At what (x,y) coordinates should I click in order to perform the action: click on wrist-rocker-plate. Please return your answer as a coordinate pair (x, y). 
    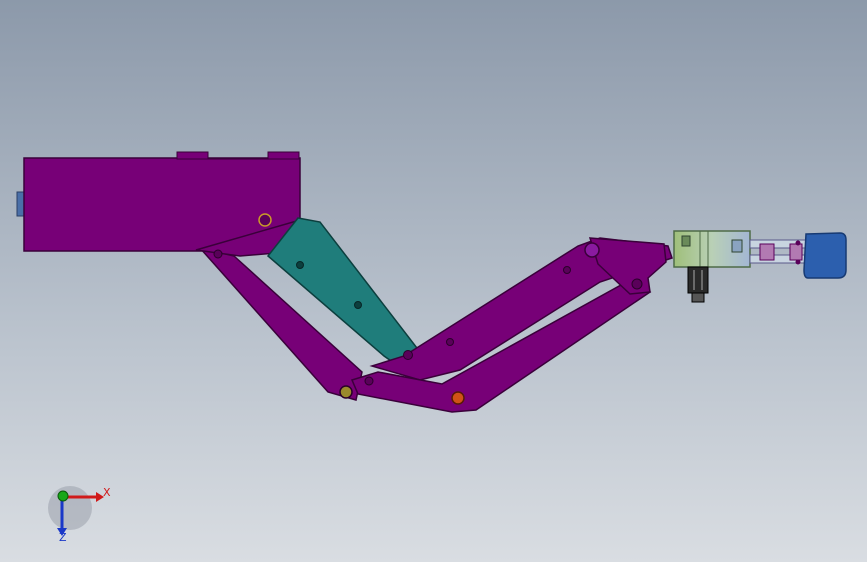
    Looking at the image, I should click on (627, 266).